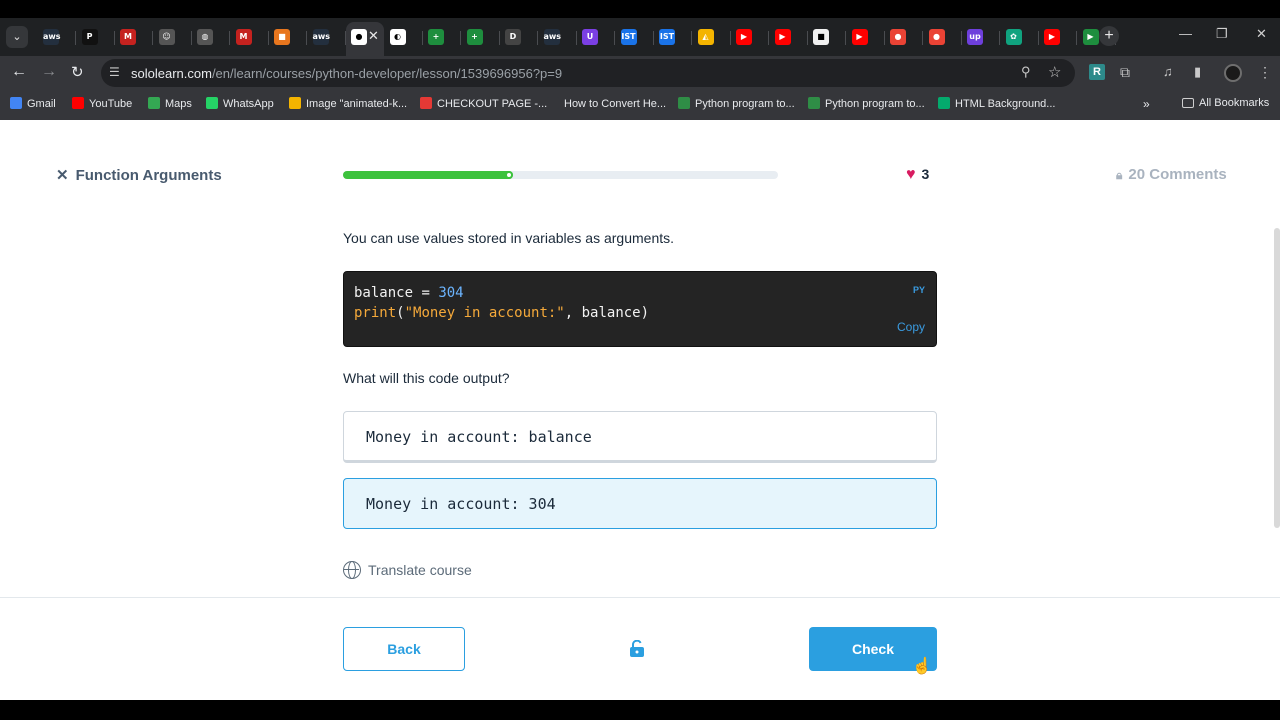 The height and width of the screenshot is (720, 1280). Describe the element at coordinates (77, 72) in the screenshot. I see `reload-icon: ↻` at that location.